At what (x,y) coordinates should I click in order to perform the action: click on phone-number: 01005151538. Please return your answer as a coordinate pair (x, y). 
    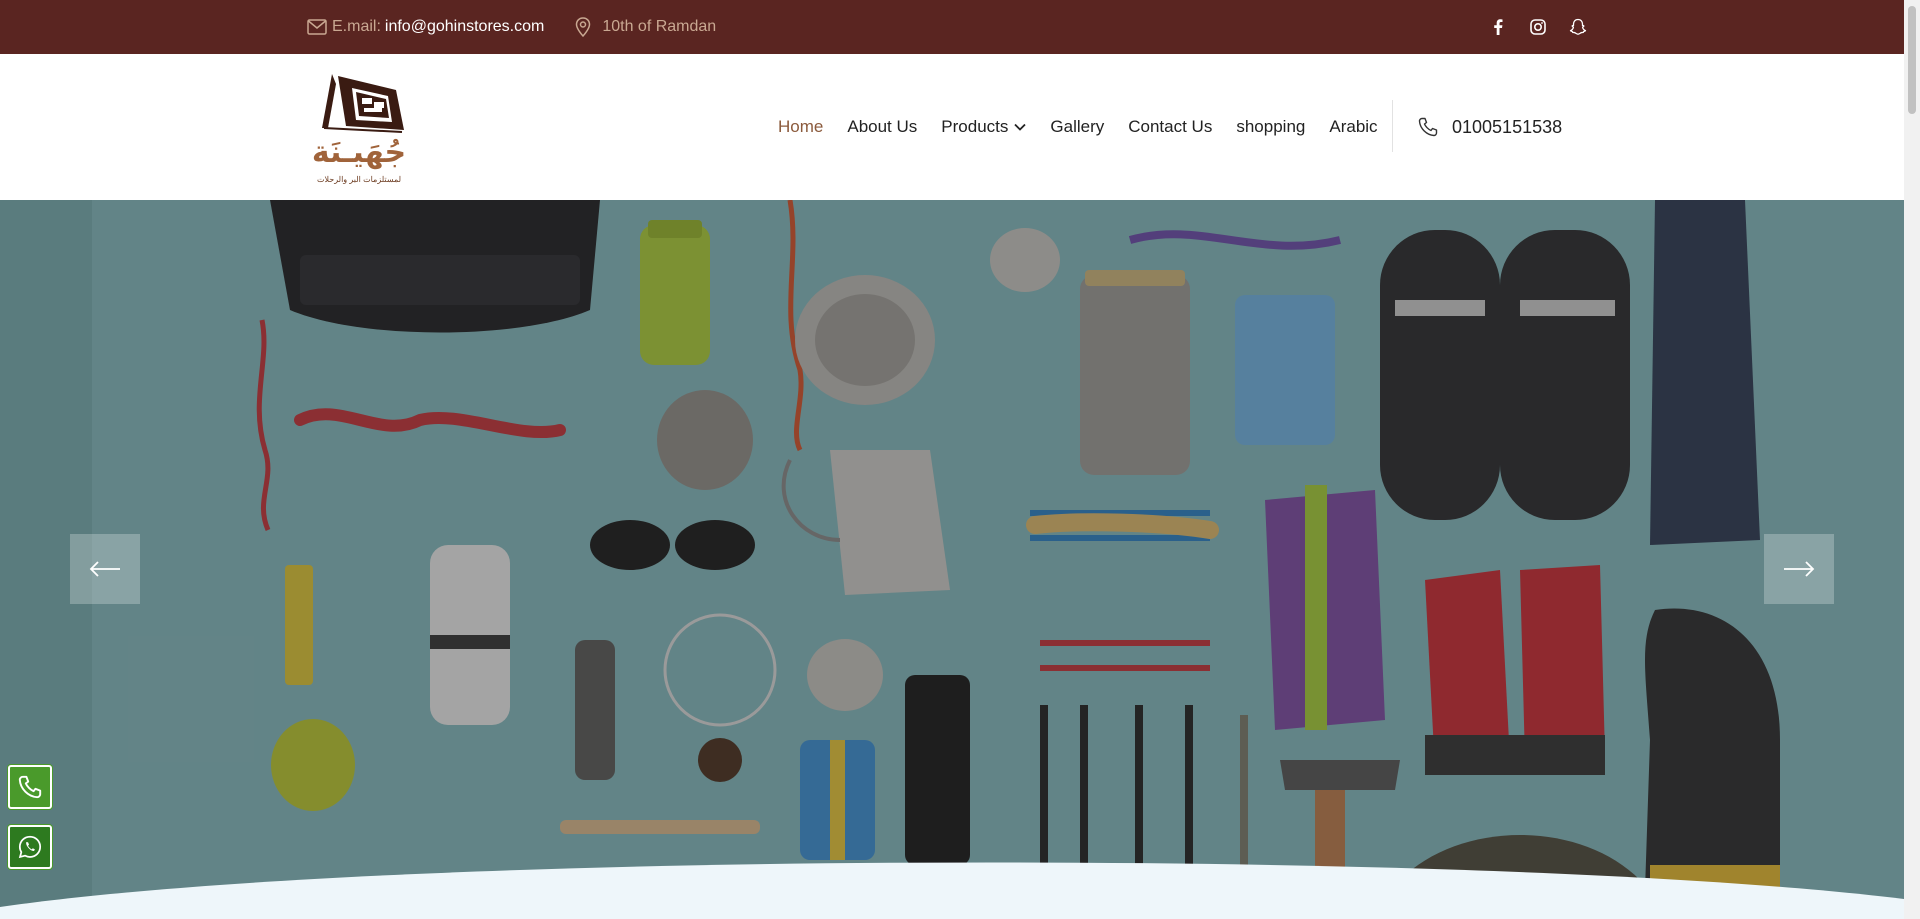
    Looking at the image, I should click on (1507, 126).